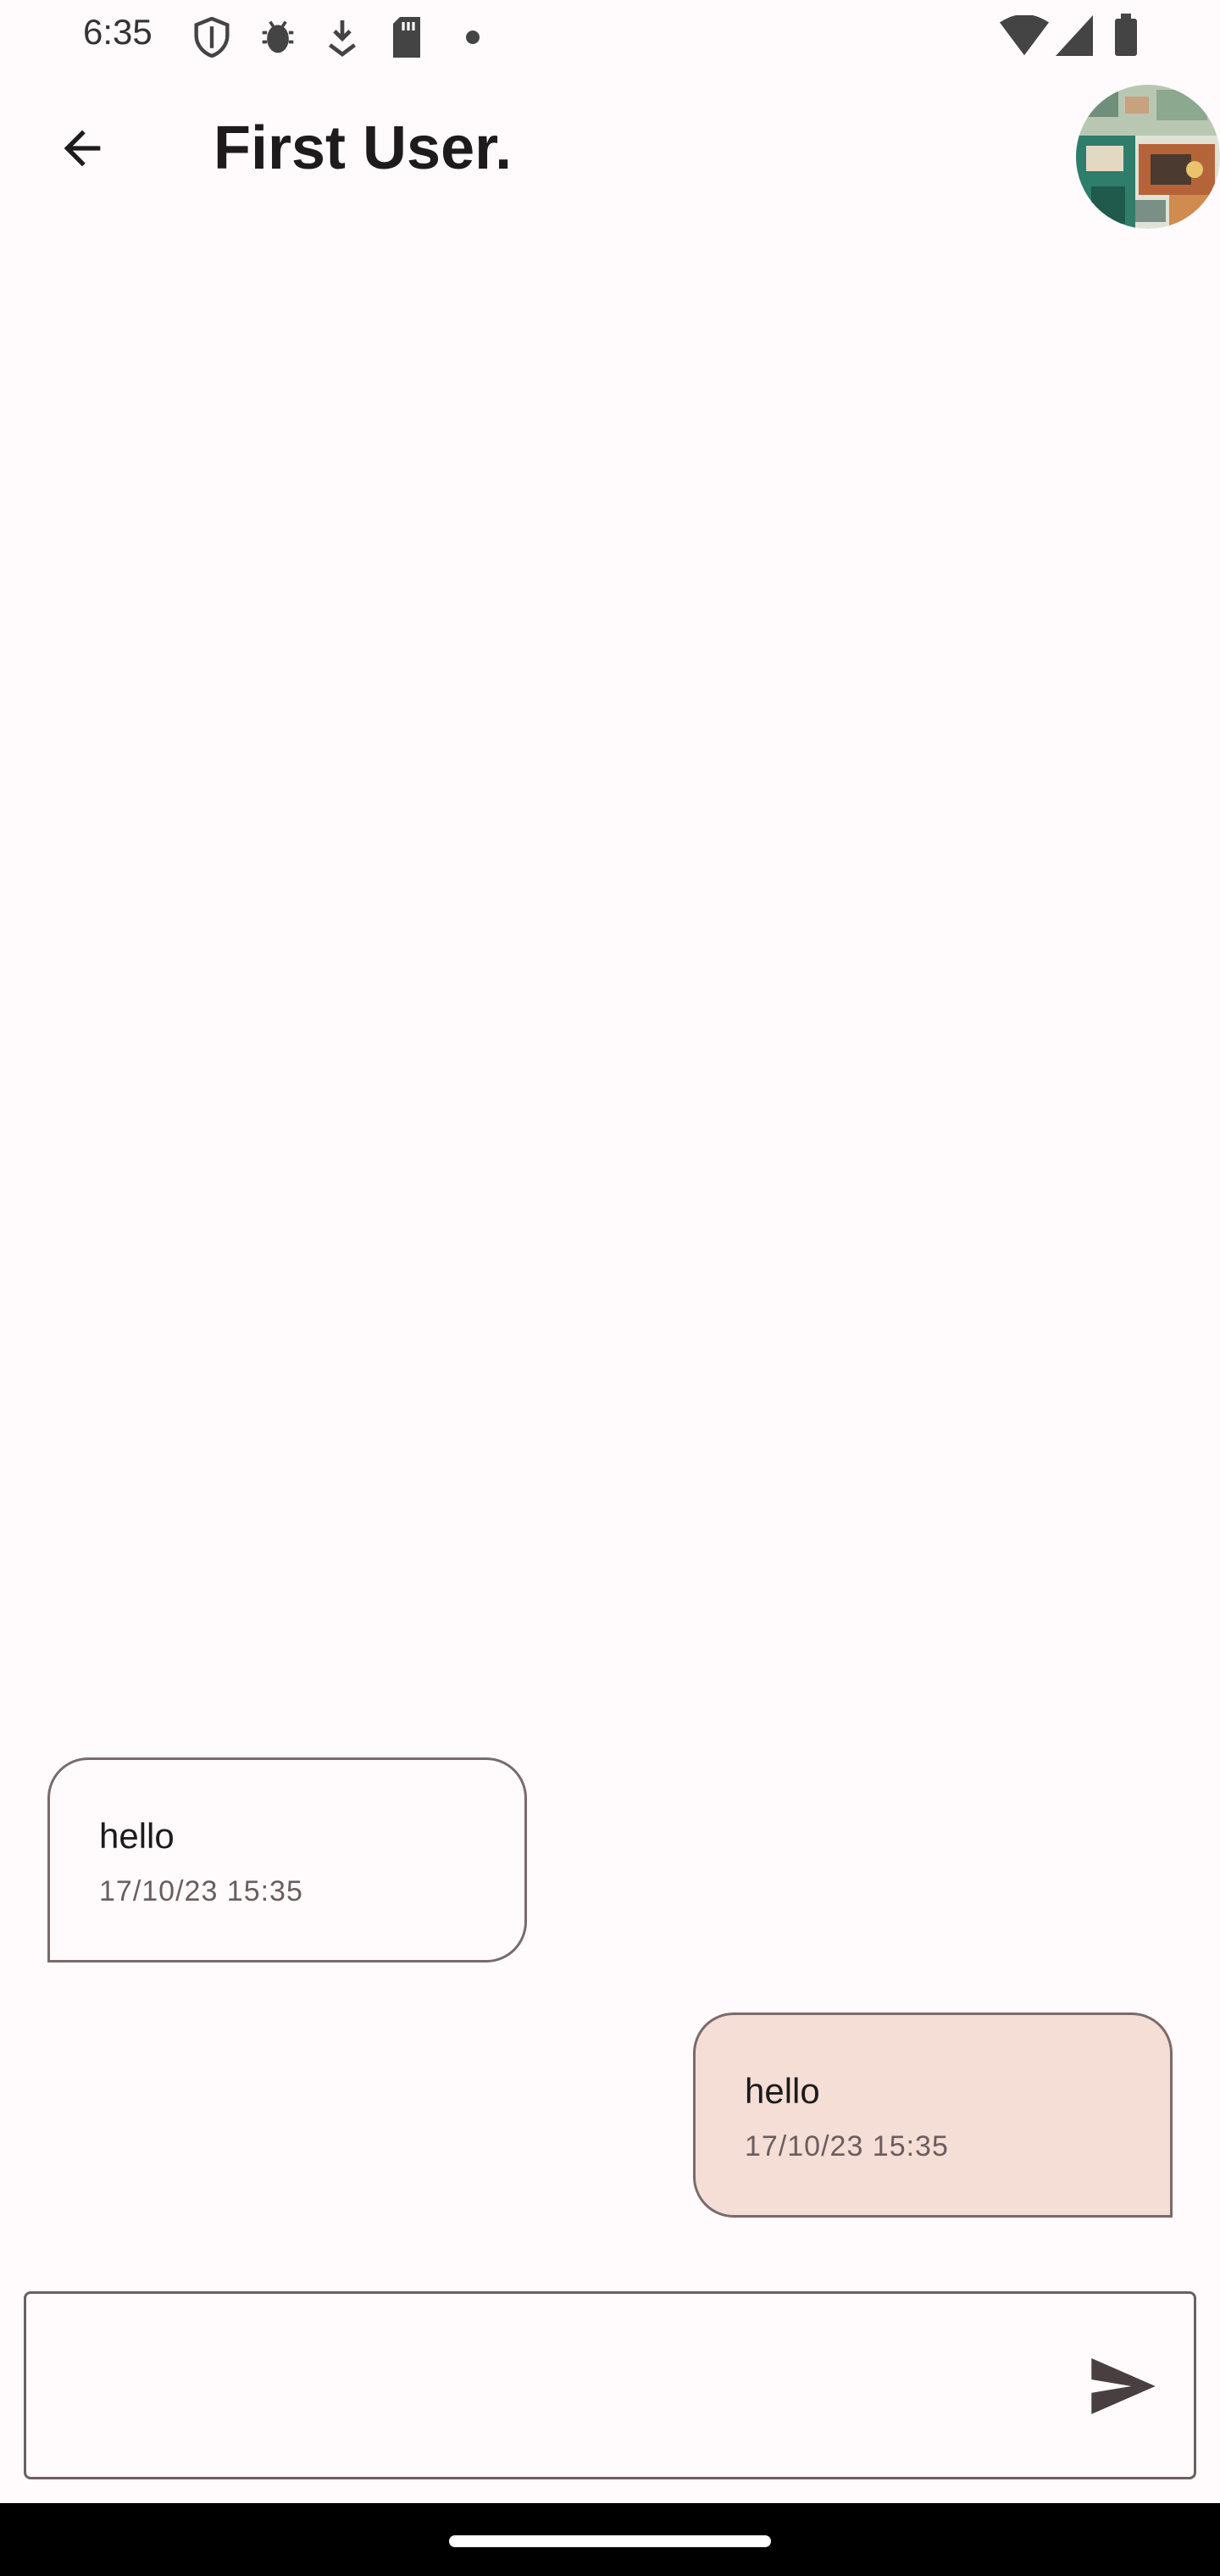  I want to click on back-button, so click(82, 150).